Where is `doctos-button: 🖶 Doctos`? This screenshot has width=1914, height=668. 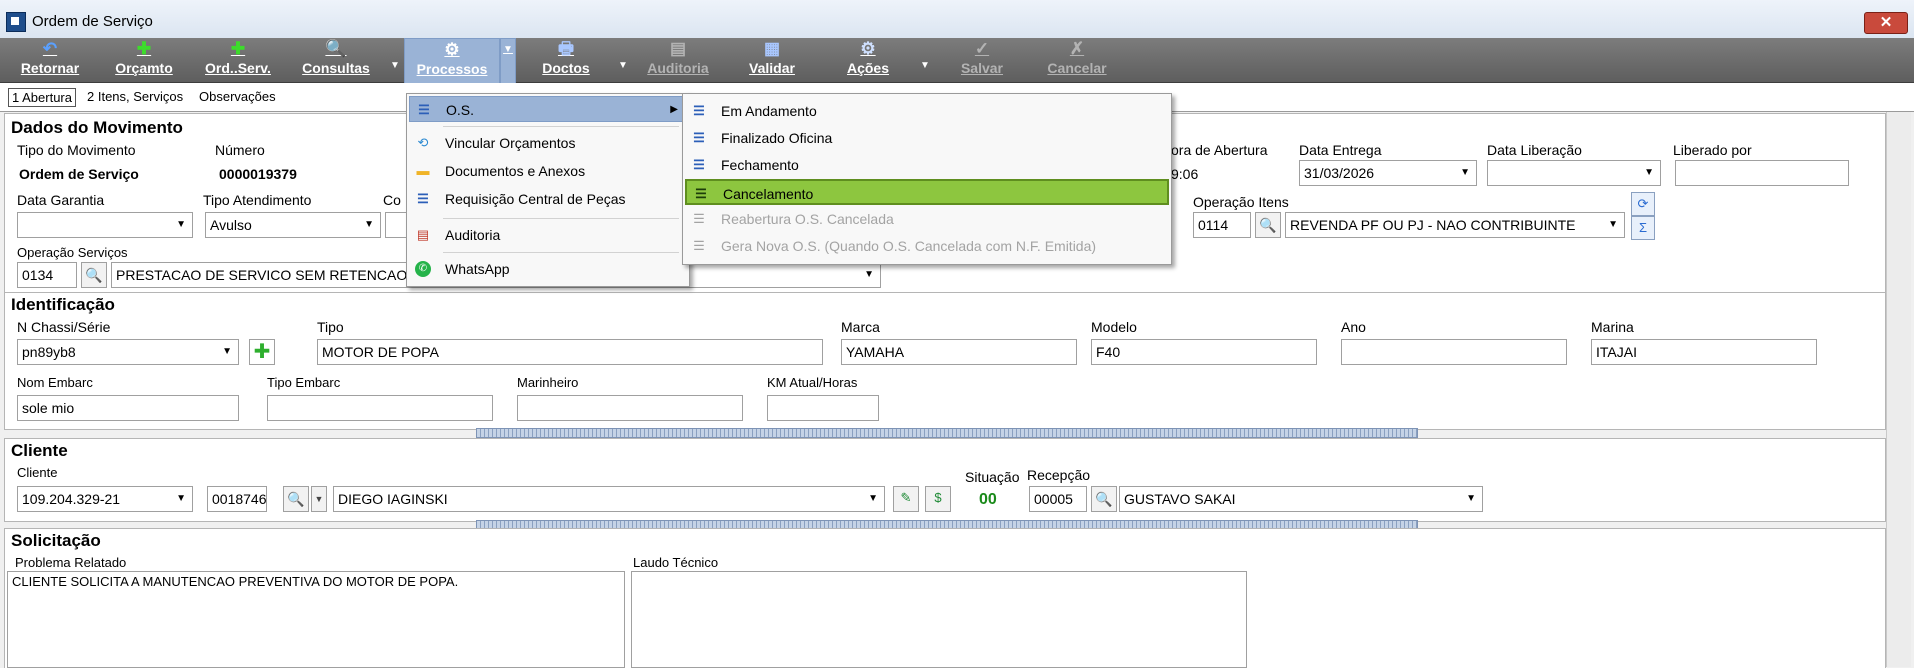
doctos-button: 🖶 Doctos is located at coordinates (566, 60).